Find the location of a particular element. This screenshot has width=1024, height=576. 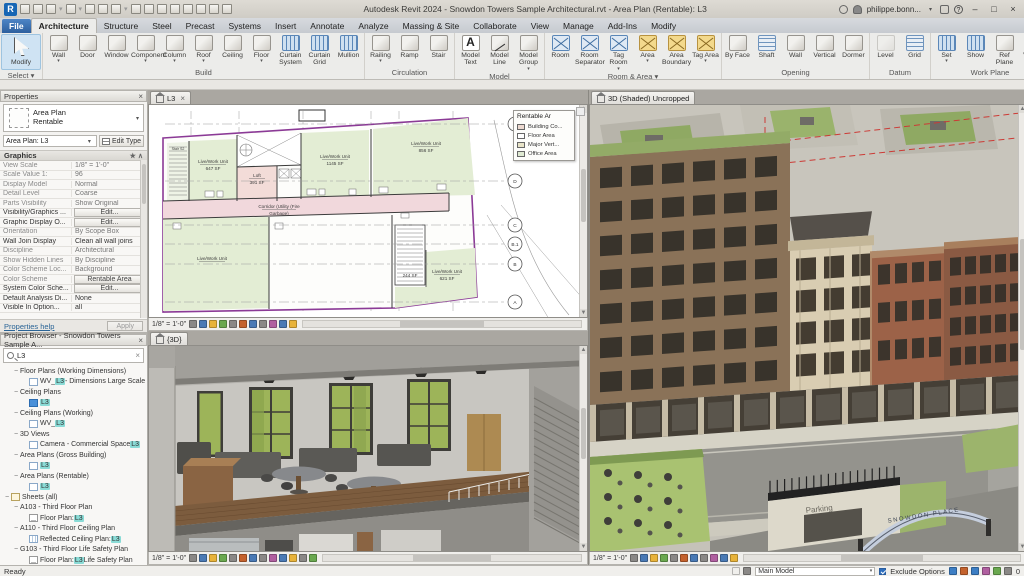

navigation-bar-icon is located at coordinates (580, 111).